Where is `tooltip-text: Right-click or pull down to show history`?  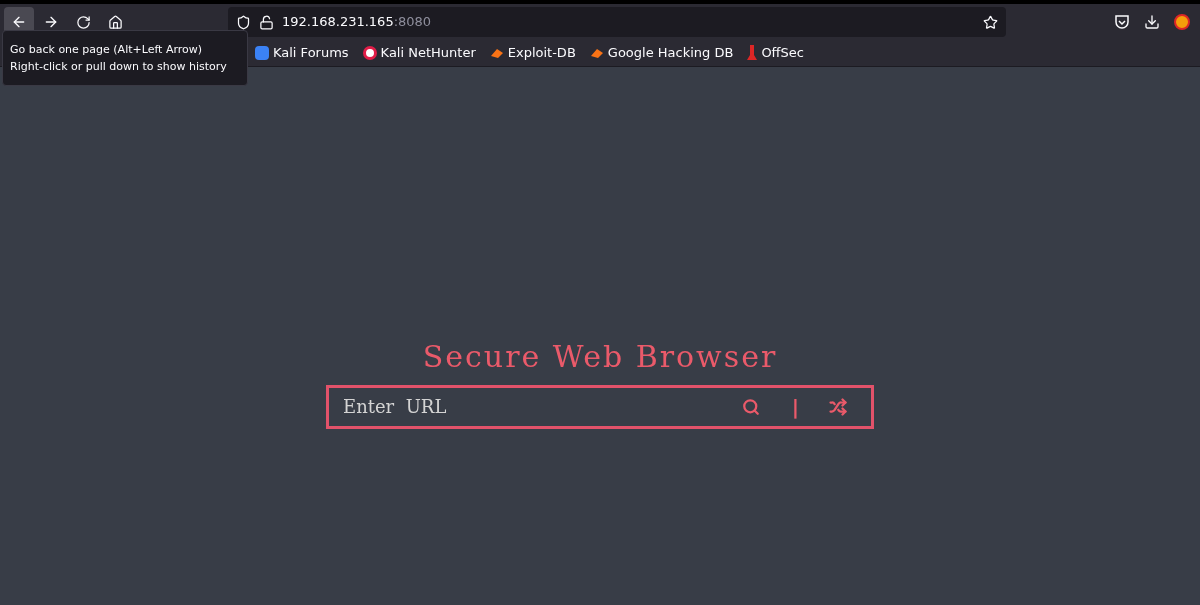 tooltip-text: Right-click or pull down to show history is located at coordinates (119, 67).